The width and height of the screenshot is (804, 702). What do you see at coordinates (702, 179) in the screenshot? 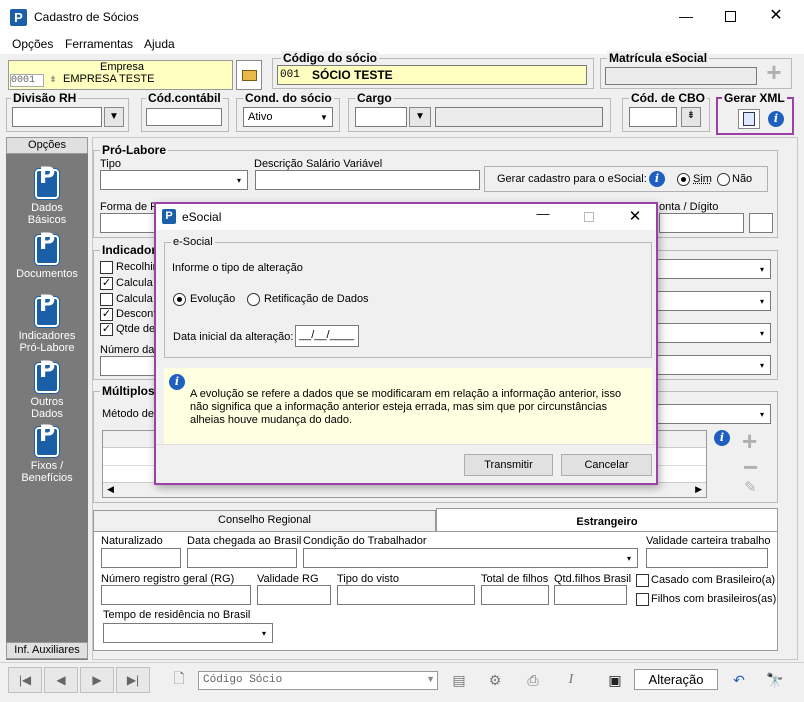
I see `sim-label: Sim` at bounding box center [702, 179].